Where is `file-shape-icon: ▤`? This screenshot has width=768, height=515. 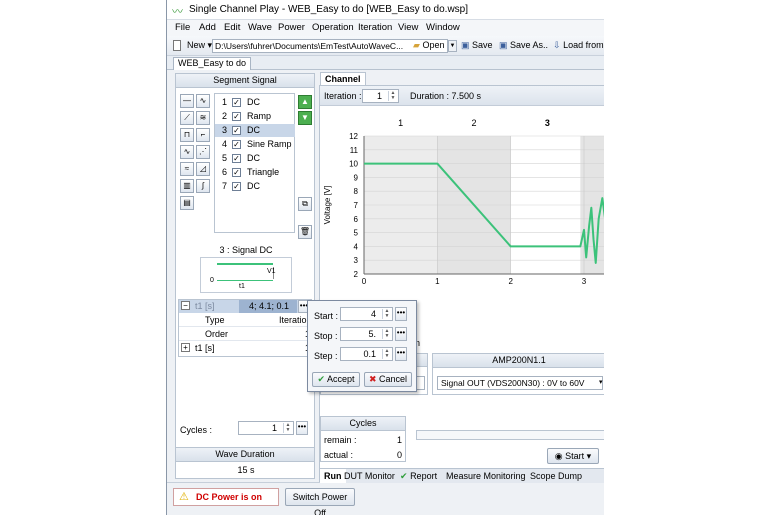 file-shape-icon: ▤ is located at coordinates (187, 203).